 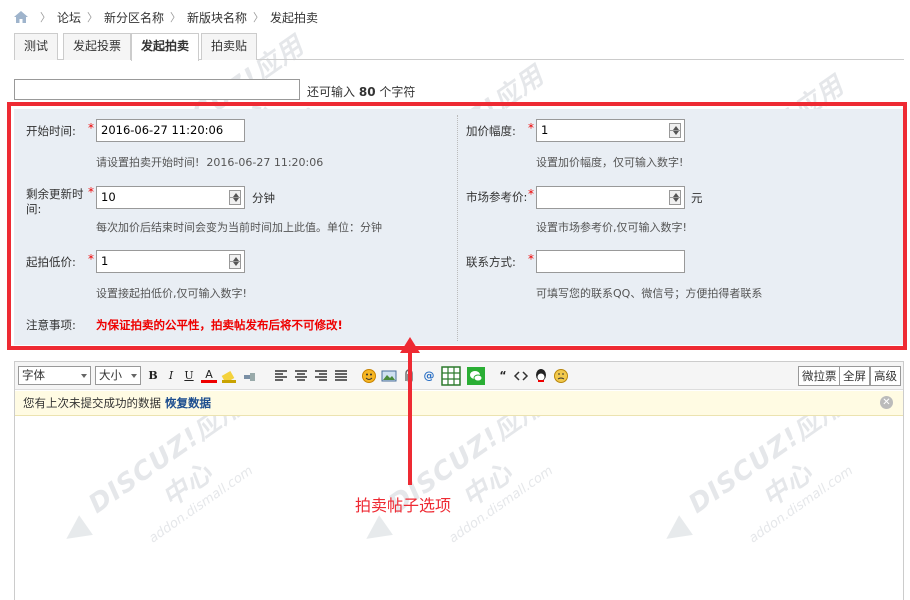 What do you see at coordinates (459, 47) in the screenshot?
I see `post-type-tabs: 测试 发起投票 发起拍卖 拍卖贴` at bounding box center [459, 47].